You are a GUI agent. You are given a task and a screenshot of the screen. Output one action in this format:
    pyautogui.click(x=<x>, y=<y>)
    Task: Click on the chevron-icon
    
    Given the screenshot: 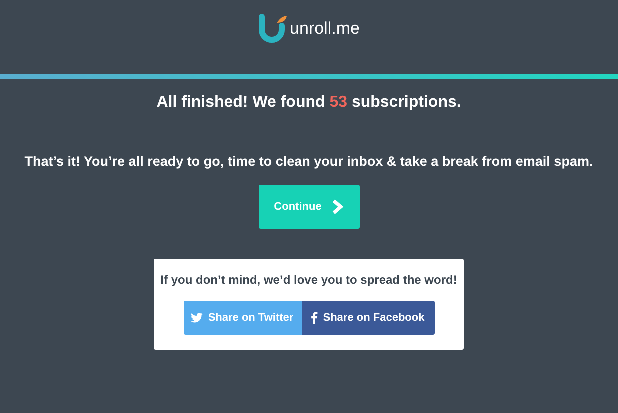 What is the action you would take?
    pyautogui.click(x=338, y=207)
    